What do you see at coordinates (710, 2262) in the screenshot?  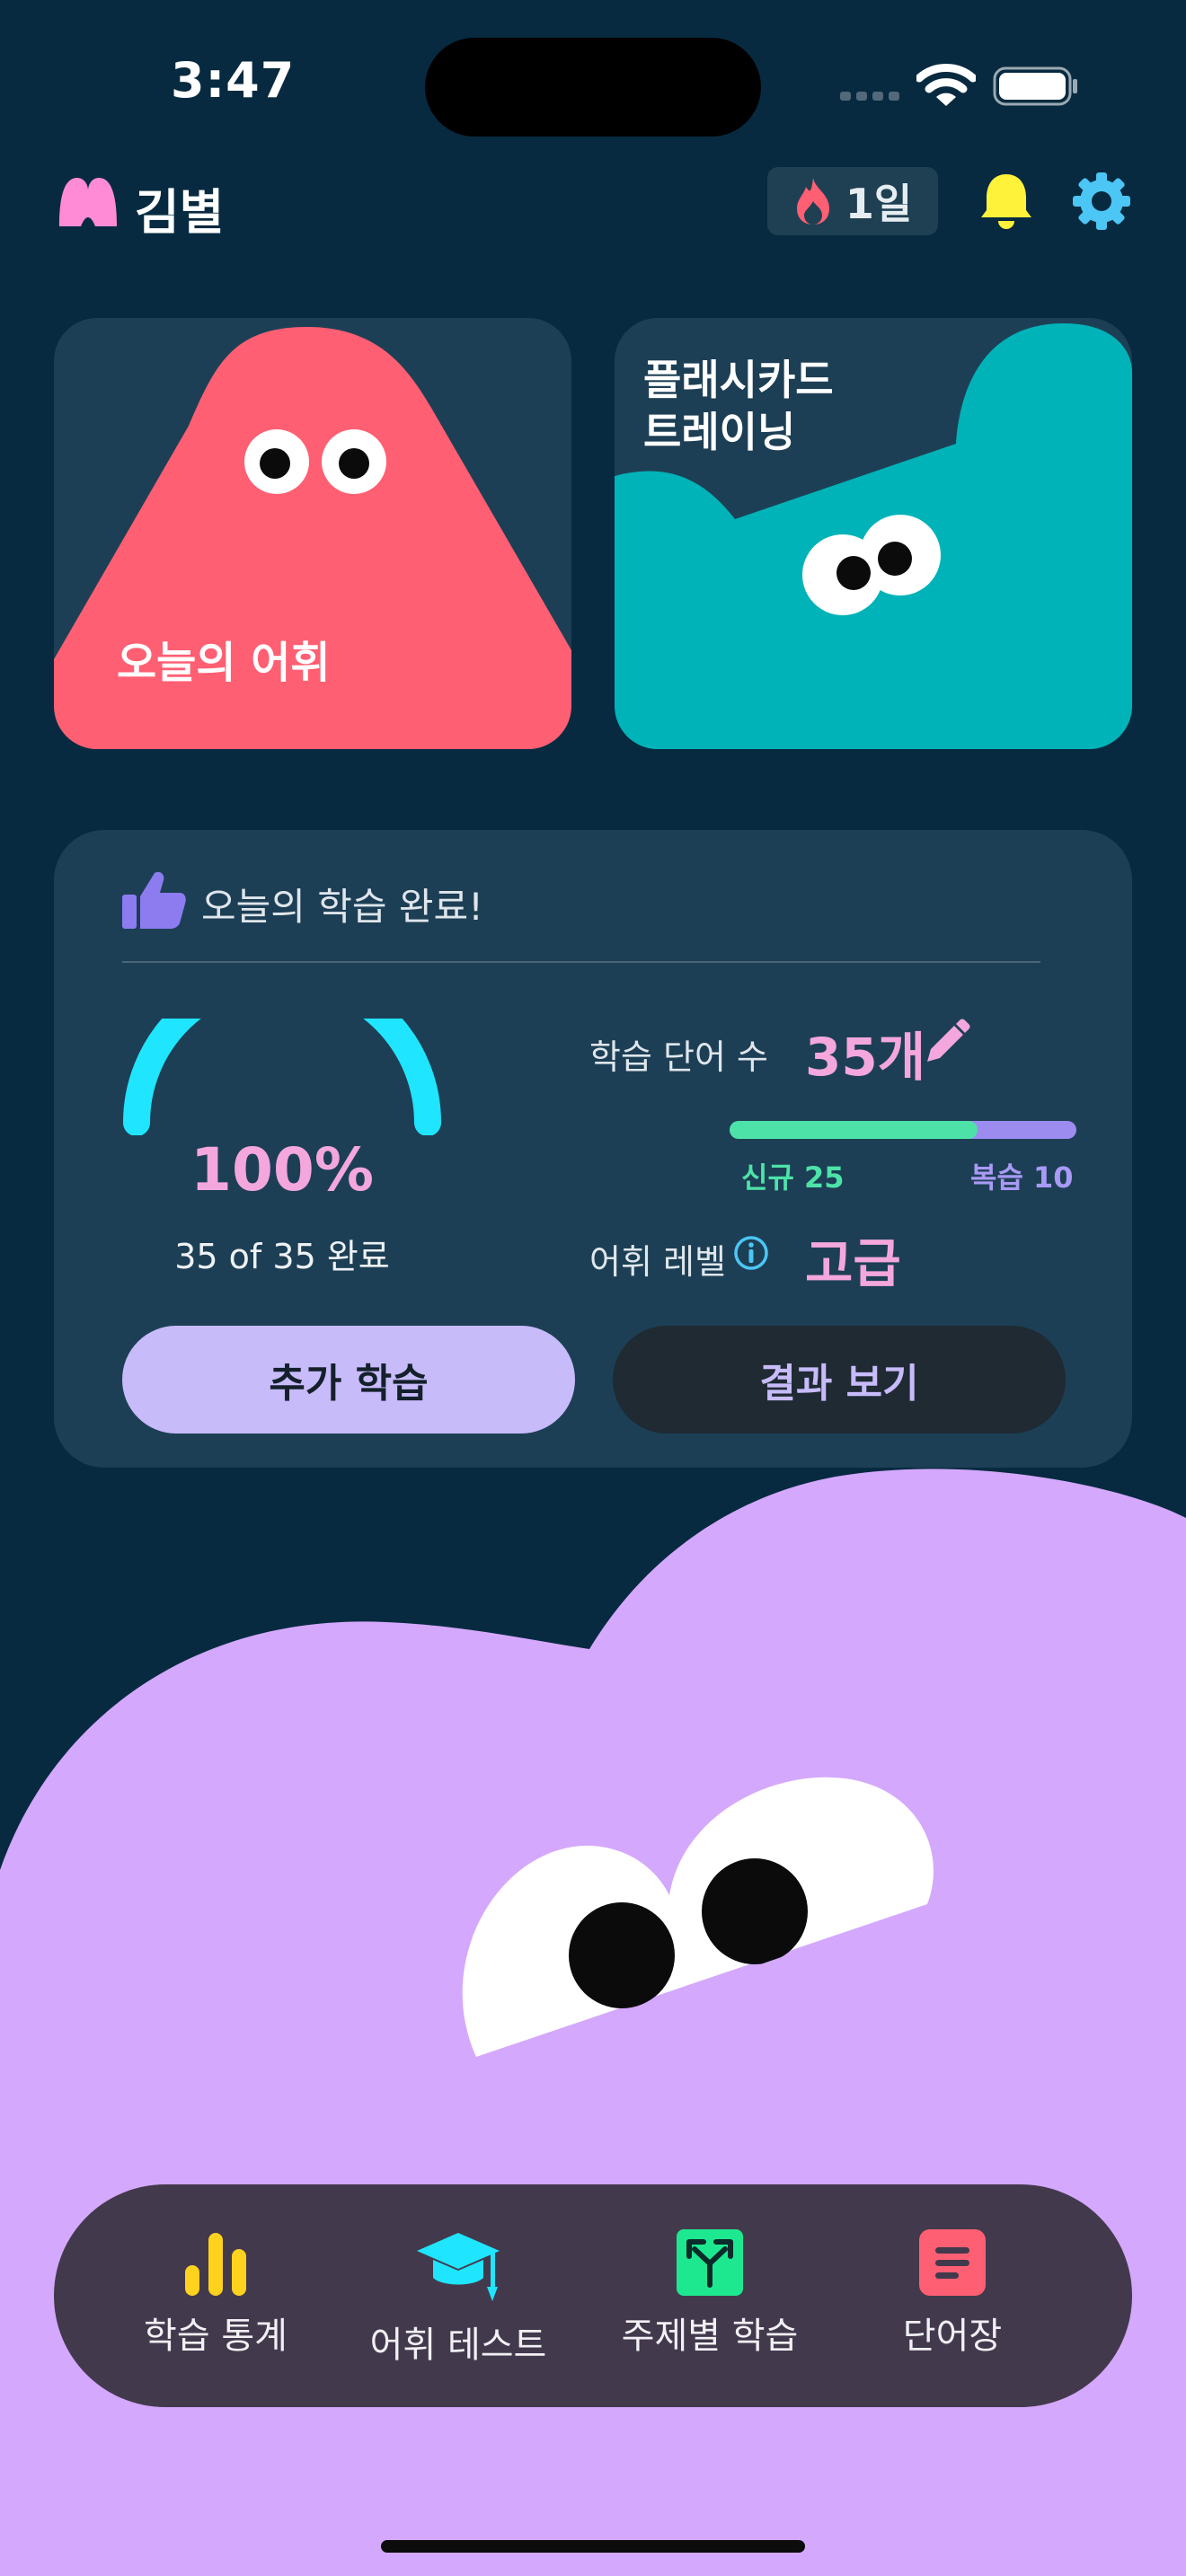 I see `topic-branch-icon` at bounding box center [710, 2262].